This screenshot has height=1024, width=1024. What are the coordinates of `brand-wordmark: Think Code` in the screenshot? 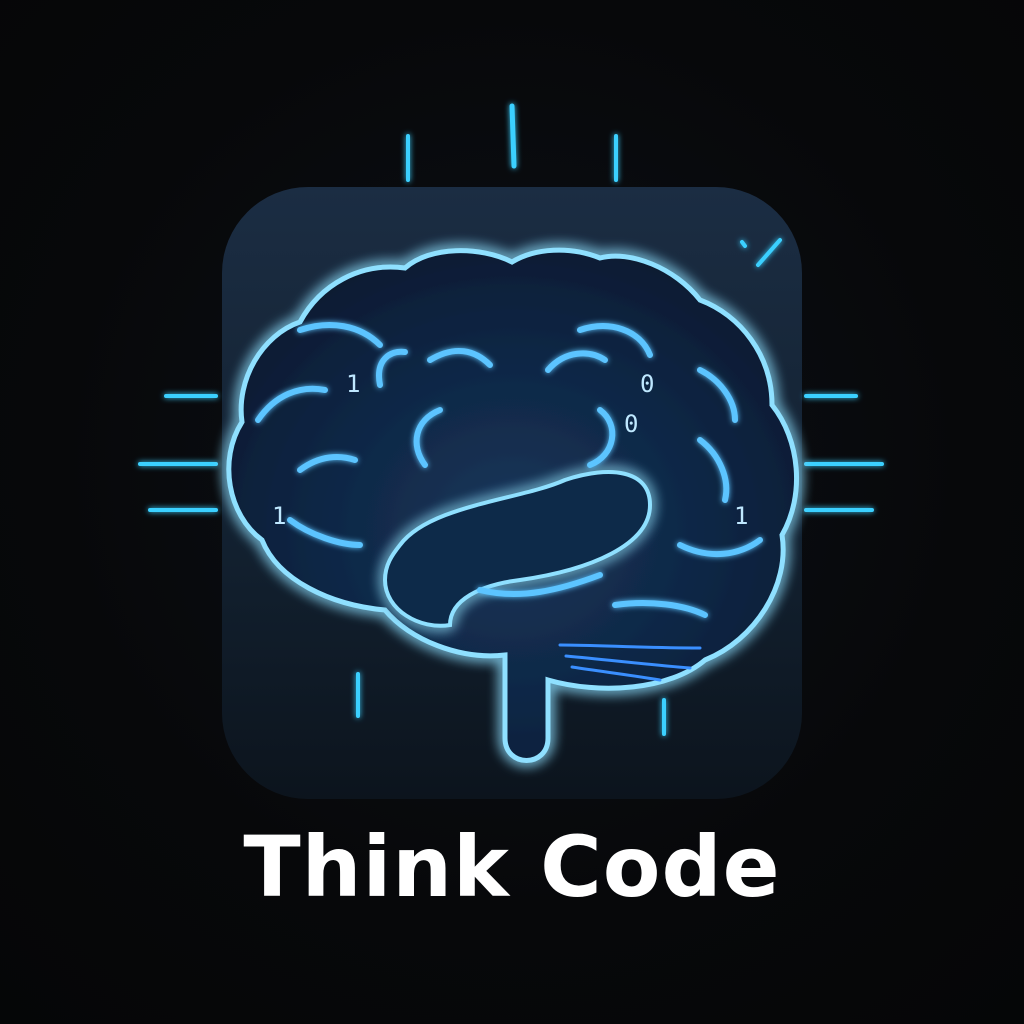 It's located at (512, 867).